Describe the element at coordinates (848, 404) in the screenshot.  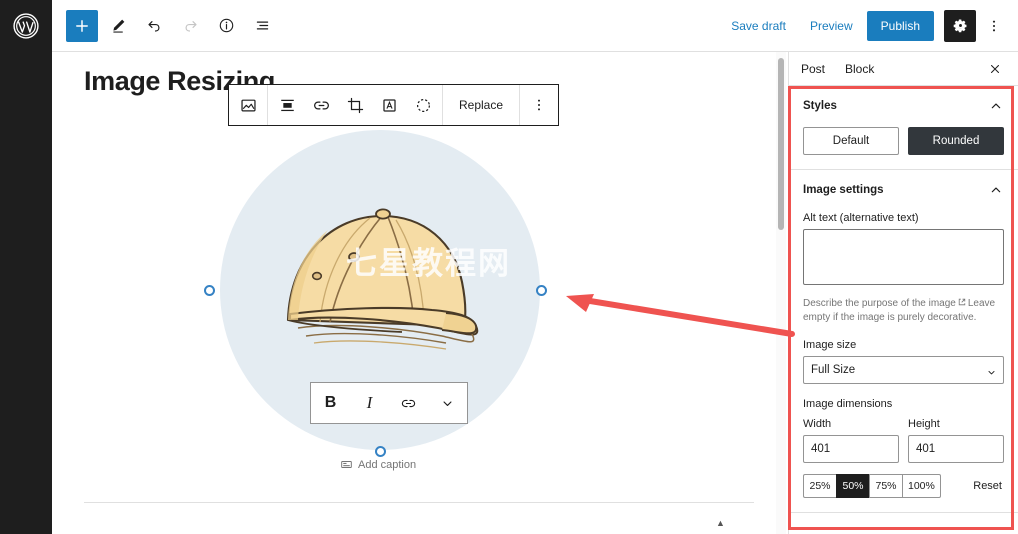
I see `image-dimensions-label: Image dimensions` at that location.